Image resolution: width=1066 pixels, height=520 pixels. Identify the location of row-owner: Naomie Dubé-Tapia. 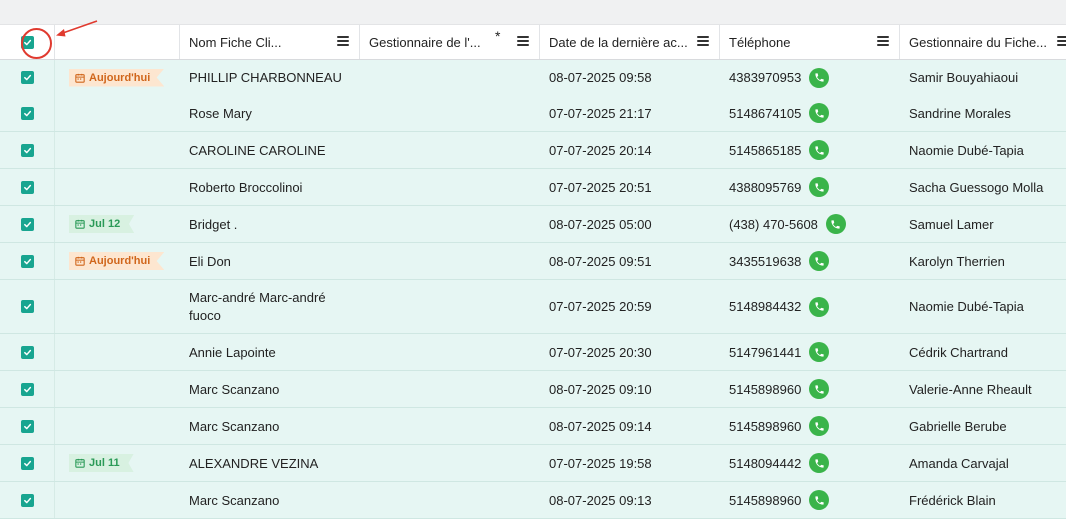
(966, 150).